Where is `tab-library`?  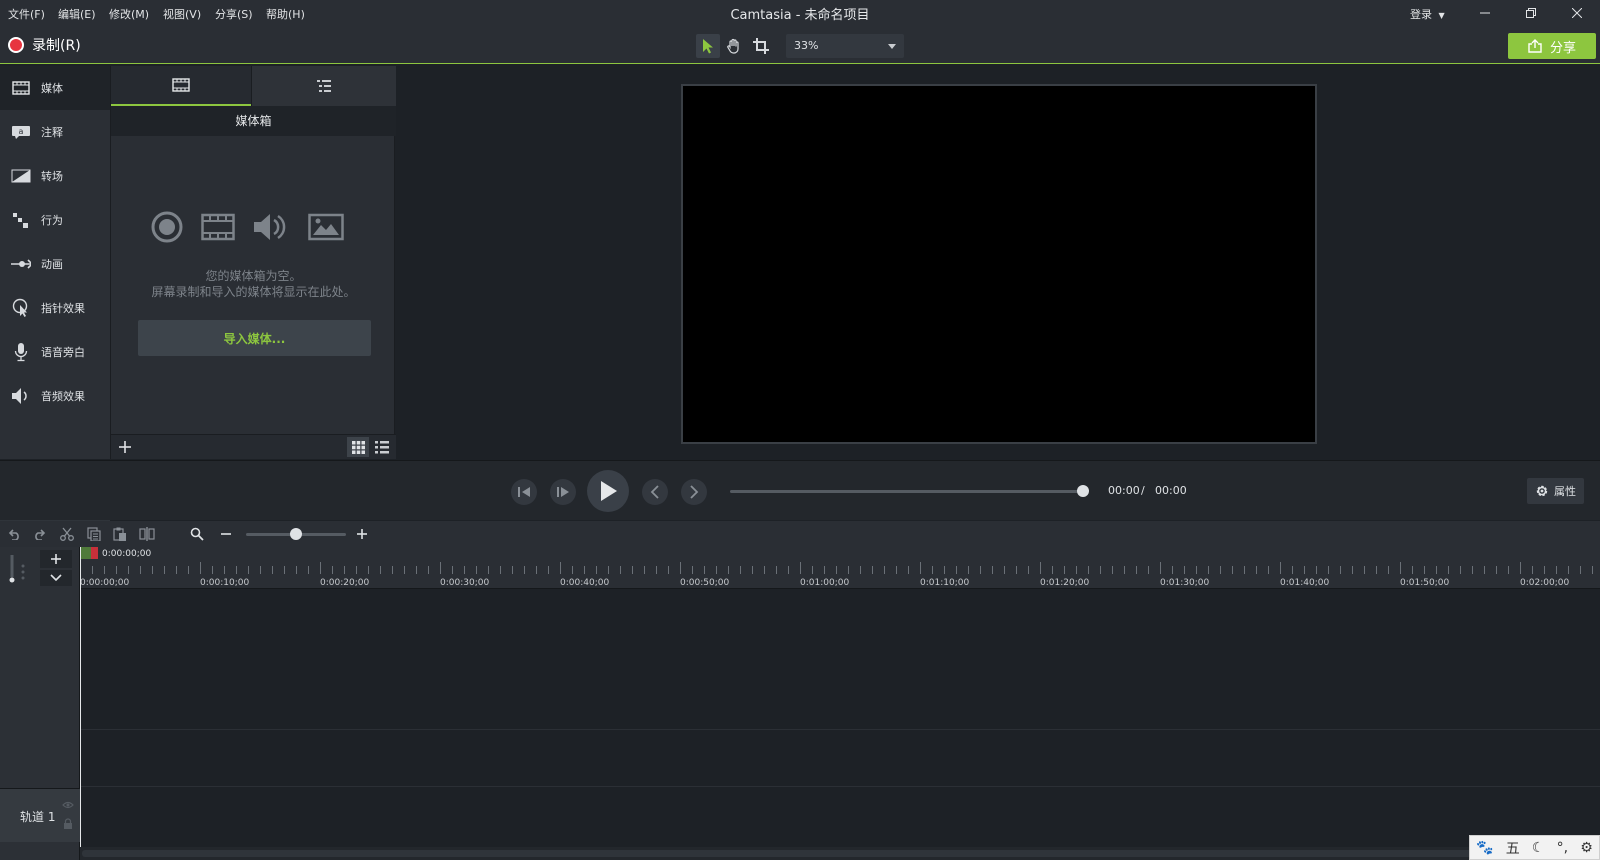
tab-library is located at coordinates (323, 86).